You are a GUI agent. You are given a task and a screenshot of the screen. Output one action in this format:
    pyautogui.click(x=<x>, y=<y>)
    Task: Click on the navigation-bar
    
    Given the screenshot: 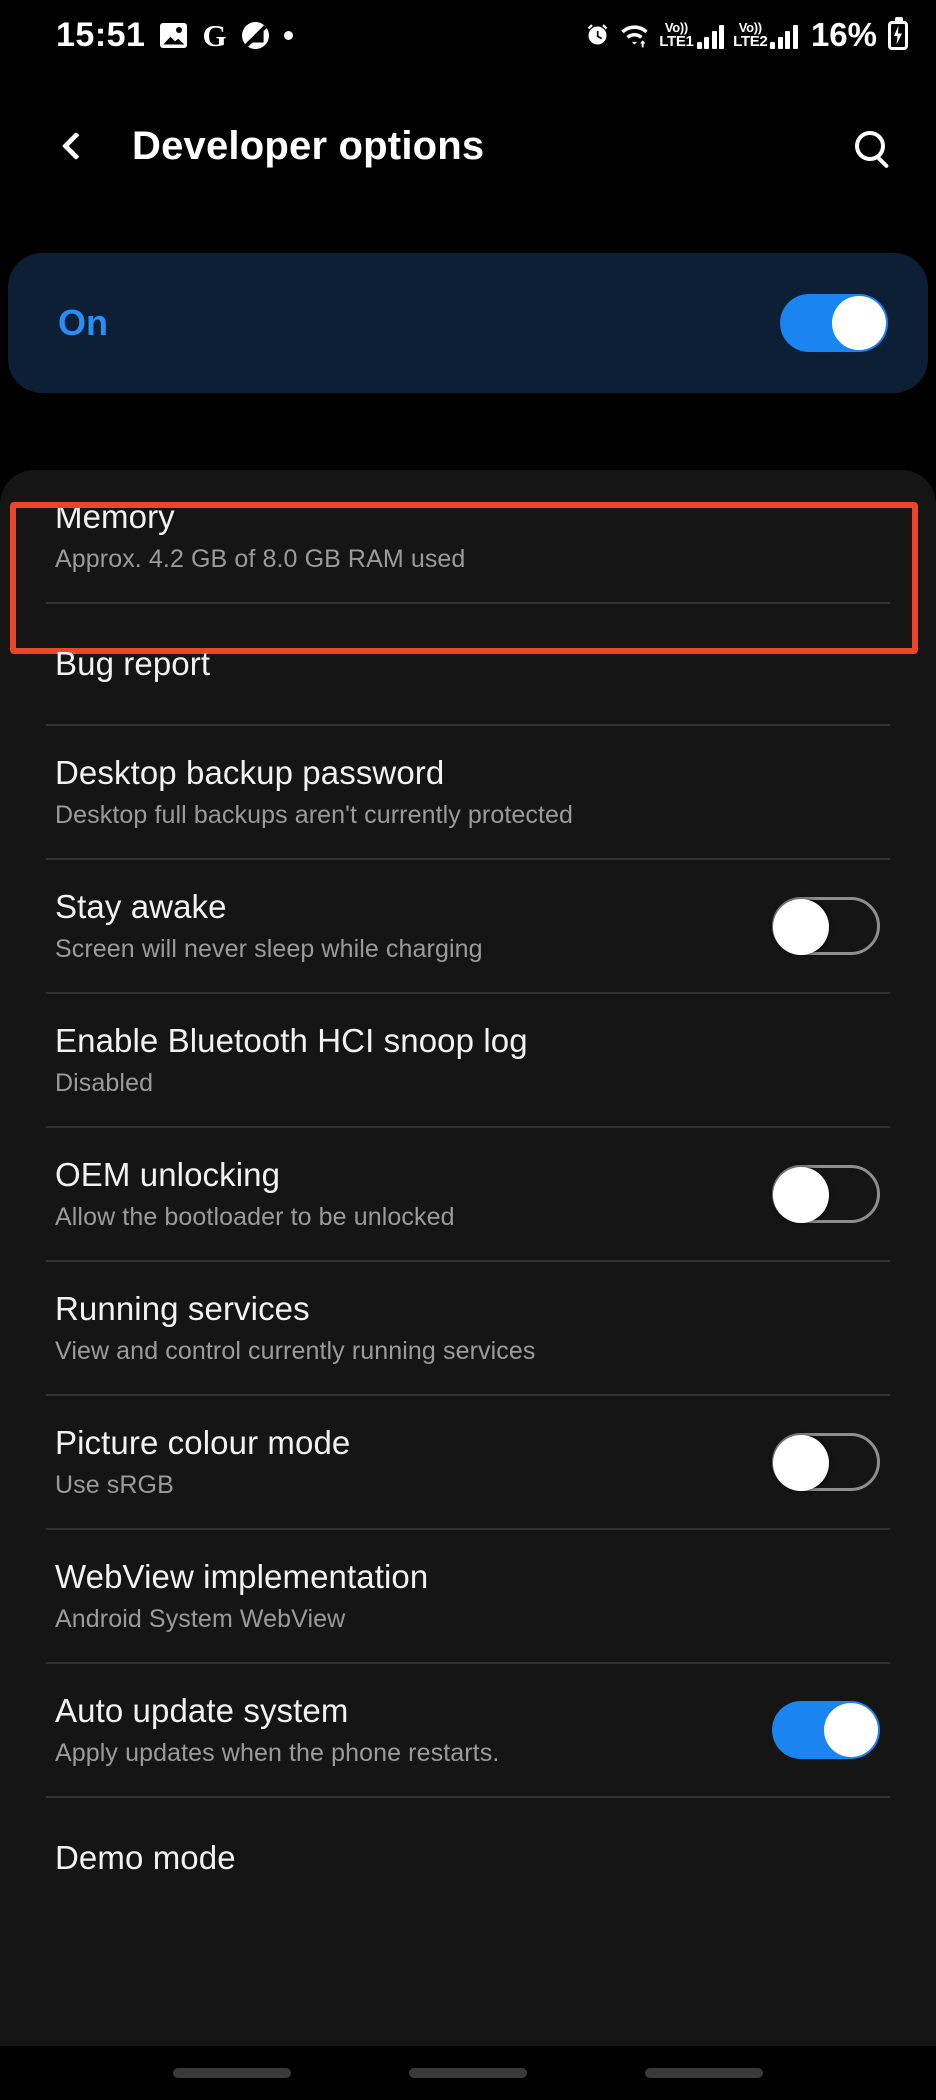 What is the action you would take?
    pyautogui.click(x=468, y=2073)
    